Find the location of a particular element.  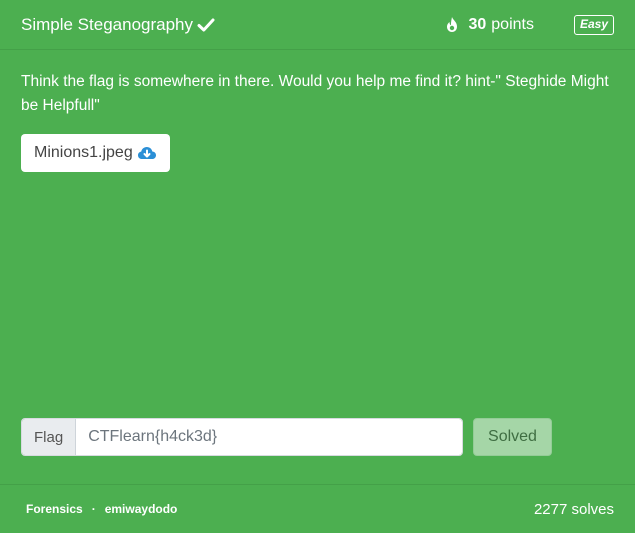

file-download-button: Minions1.jpeg is located at coordinates (95, 153).